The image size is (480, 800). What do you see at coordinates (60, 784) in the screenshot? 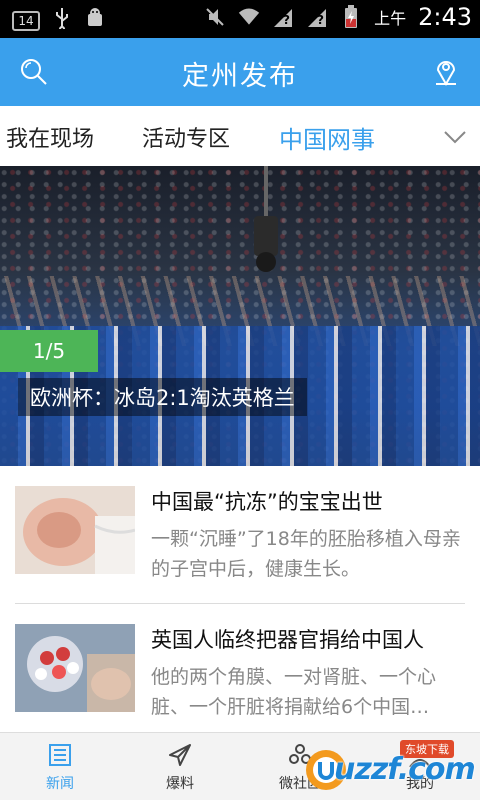
I see `nav-label: 新闻` at bounding box center [60, 784].